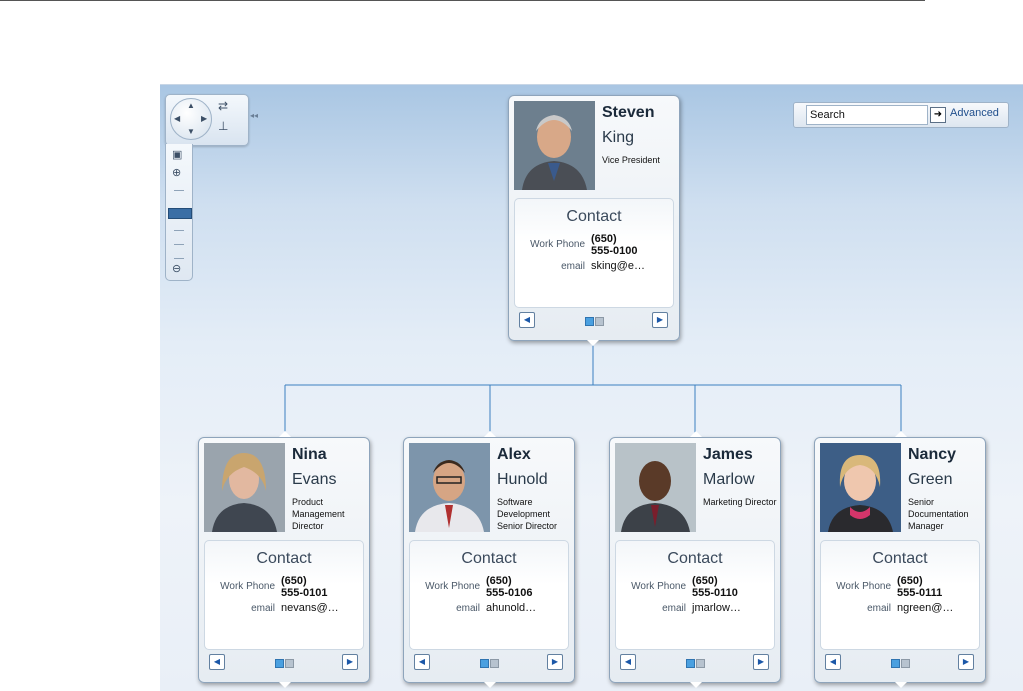  What do you see at coordinates (509, 587) in the screenshot?
I see `phone-value: (650) 555-0106` at bounding box center [509, 587].